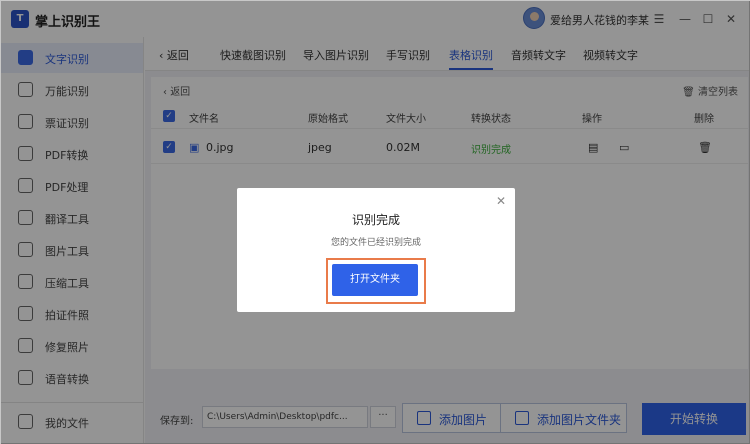  I want to click on recognition-complete-dialog: ✕ 识别完成 您的文件已经识别完成 打开文件夹, so click(376, 250).